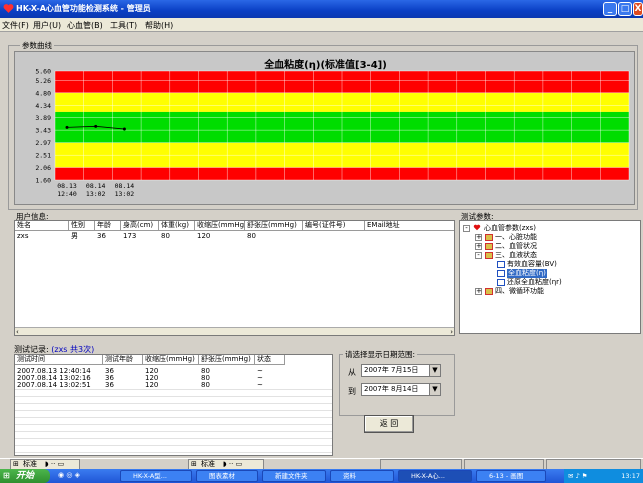 Image resolution: width=643 pixels, height=483 pixels. Describe the element at coordinates (274, 226) in the screenshot. I see `user-col-header: 舒张压(mmHg)` at that location.